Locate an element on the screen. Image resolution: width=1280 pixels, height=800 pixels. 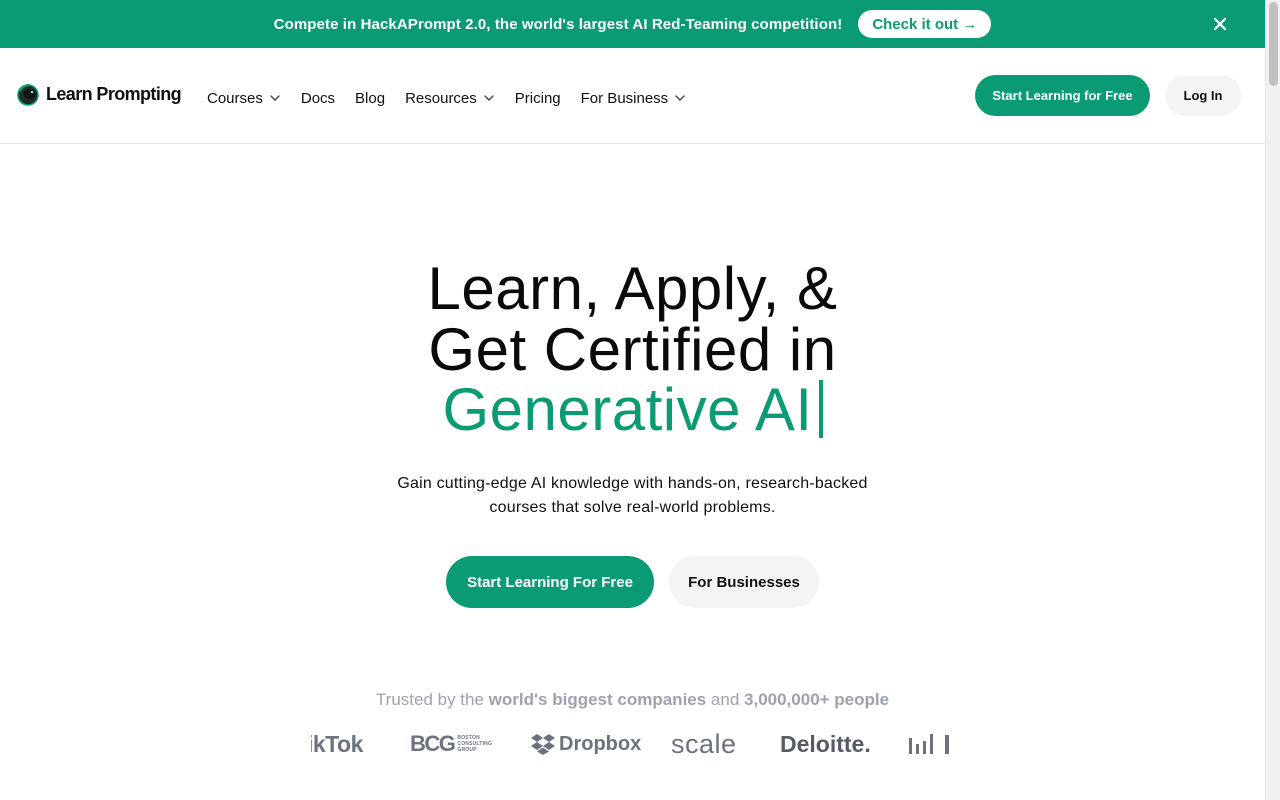
nav-item-docs: Docs is located at coordinates (318, 98).